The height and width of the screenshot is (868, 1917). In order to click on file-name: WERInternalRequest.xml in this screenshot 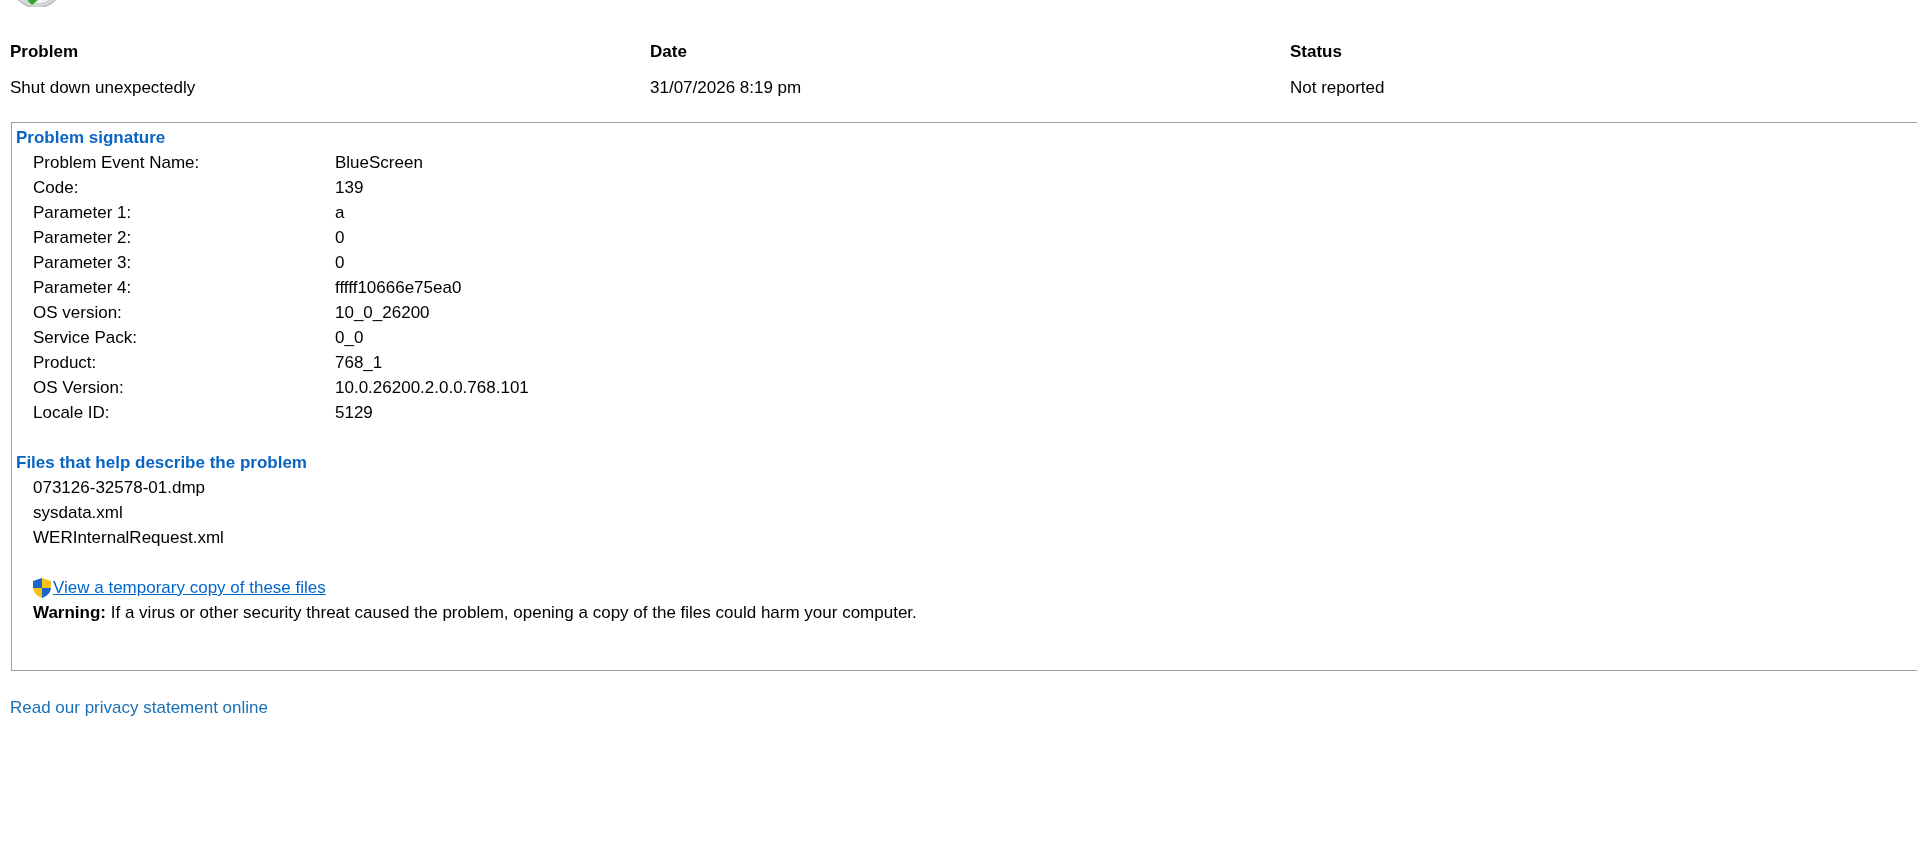, I will do `click(128, 538)`.